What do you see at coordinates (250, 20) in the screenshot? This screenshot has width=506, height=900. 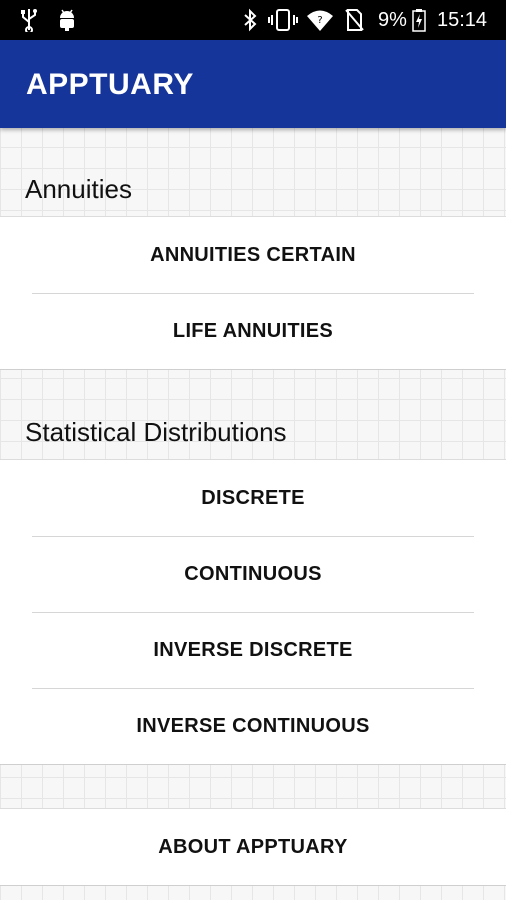 I see `bluetooth-icon` at bounding box center [250, 20].